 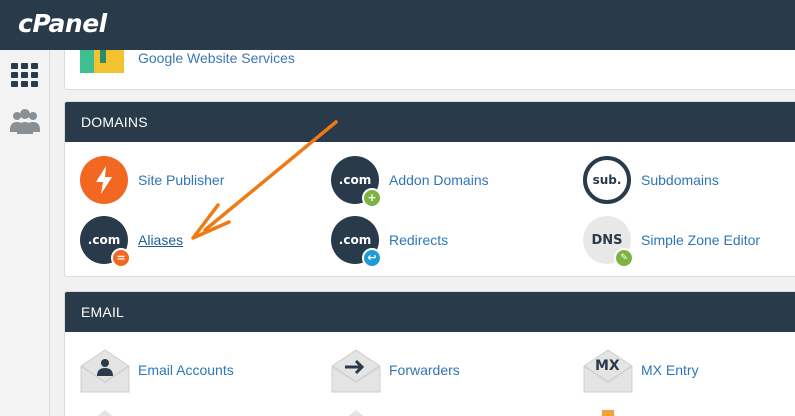 What do you see at coordinates (607, 366) in the screenshot?
I see `mx-icon-text: MX` at bounding box center [607, 366].